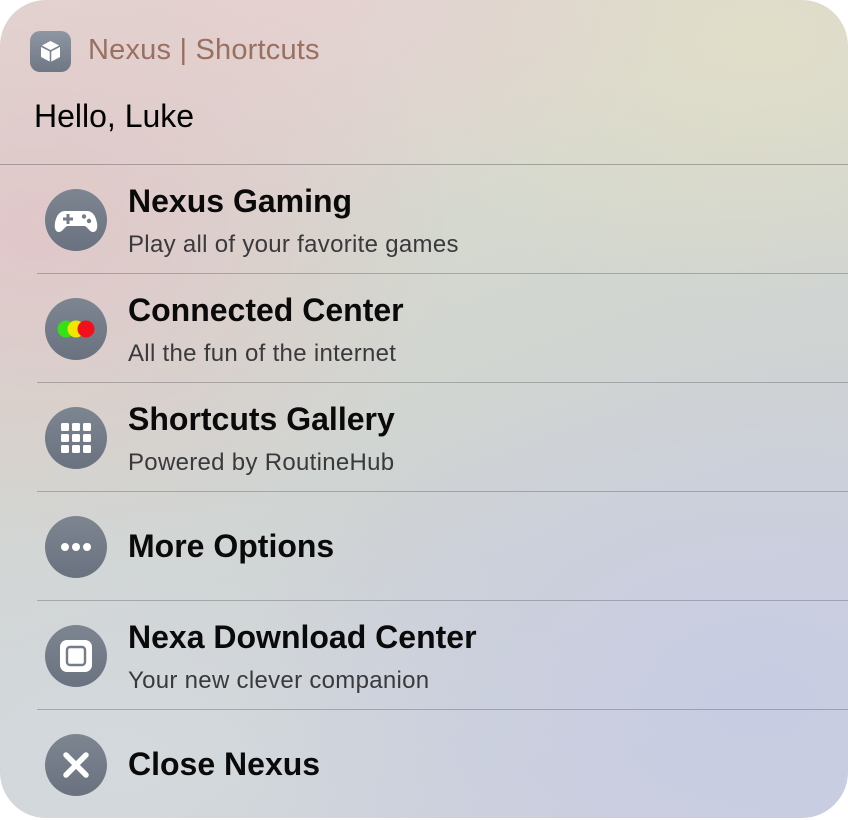 This screenshot has height=820, width=848. What do you see at coordinates (240, 201) in the screenshot?
I see `menu-item-title: Nexus Gaming` at bounding box center [240, 201].